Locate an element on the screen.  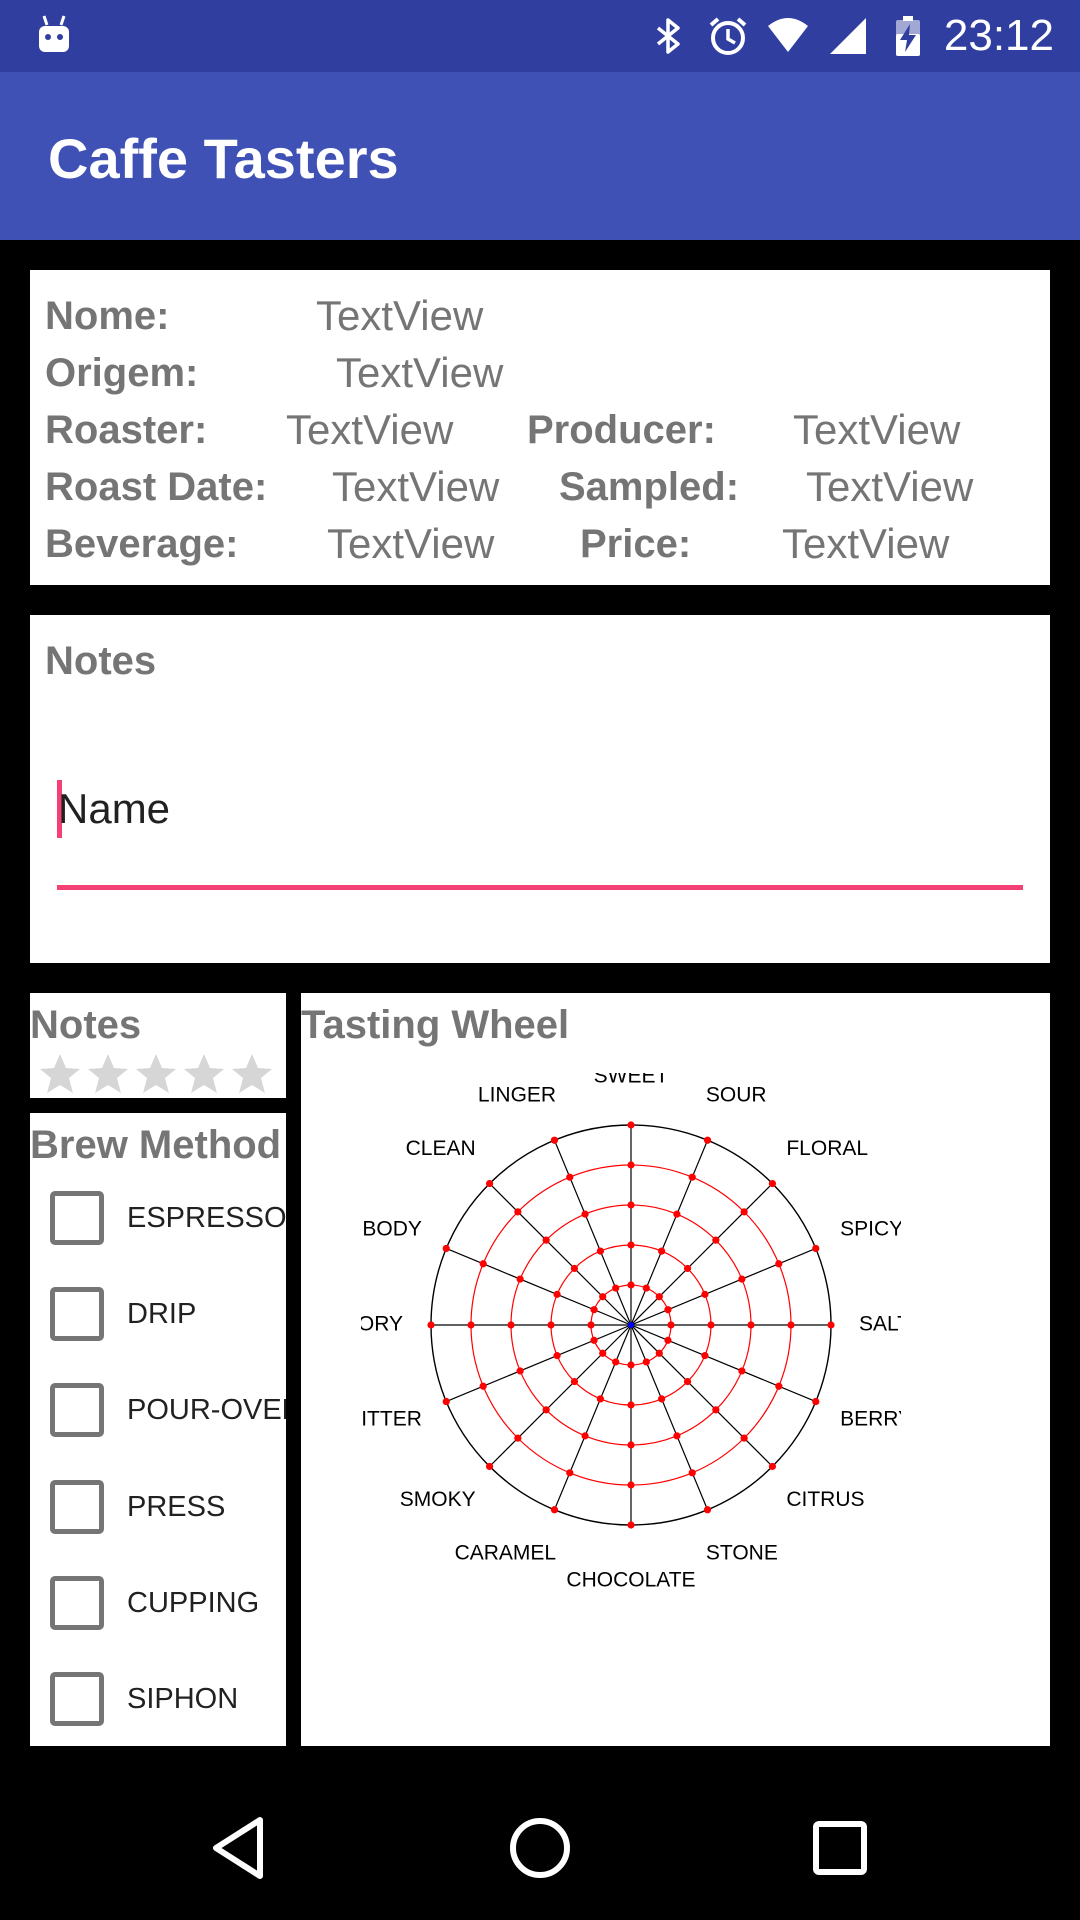
brew-option-siphon: SIPHON is located at coordinates (144, 1699).